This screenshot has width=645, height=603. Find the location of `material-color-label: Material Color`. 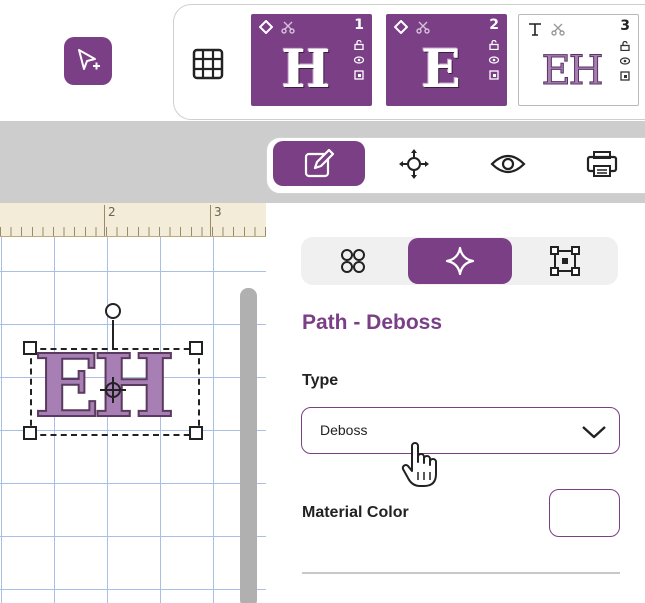

material-color-label: Material Color is located at coordinates (355, 512).